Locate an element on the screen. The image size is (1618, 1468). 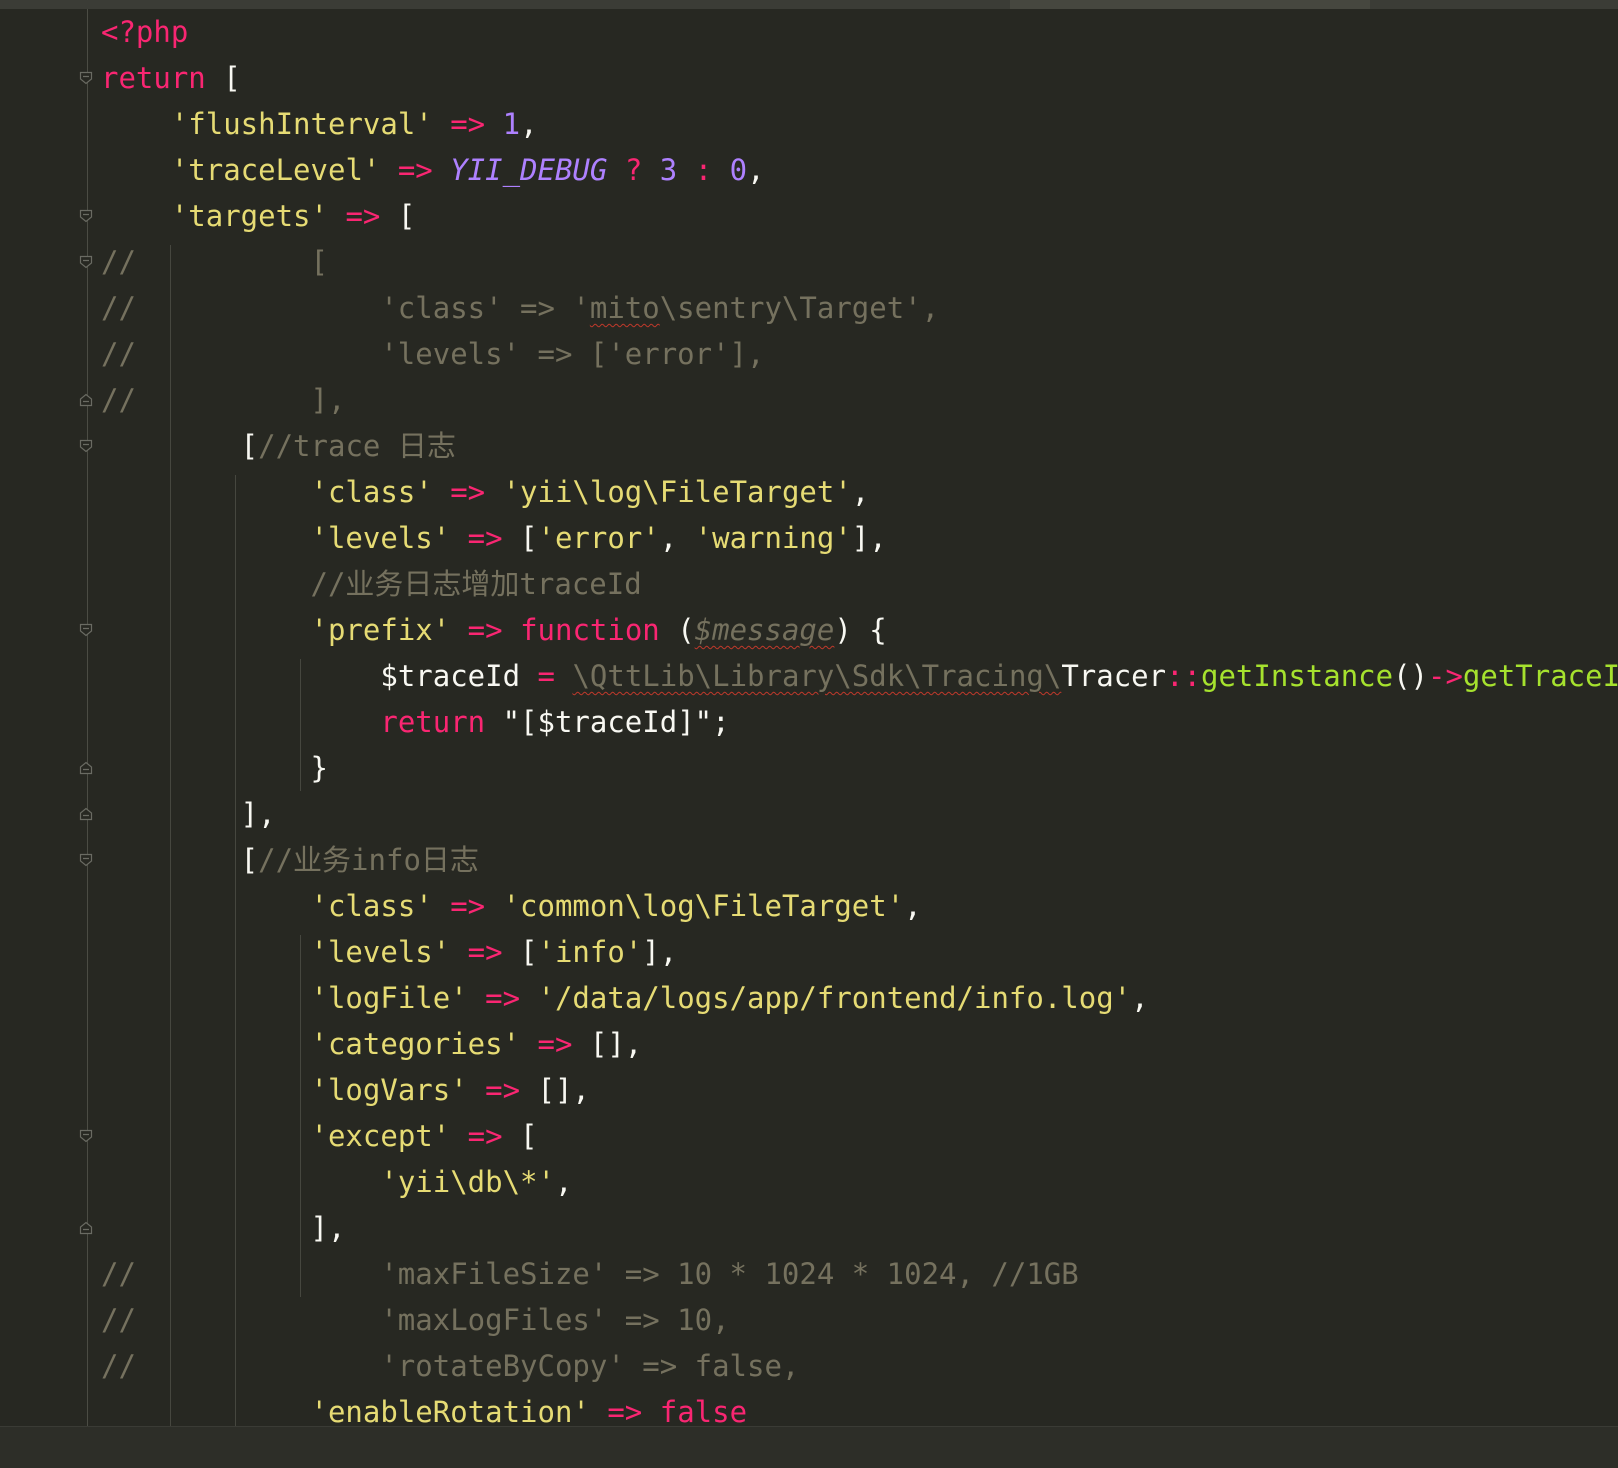
code-token: ; is located at coordinates (721, 722).